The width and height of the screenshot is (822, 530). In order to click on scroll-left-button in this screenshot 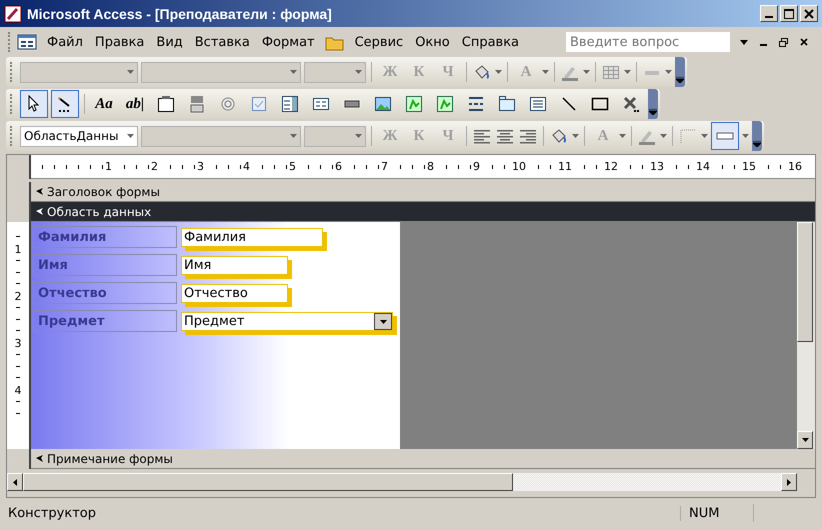, I will do `click(15, 482)`.